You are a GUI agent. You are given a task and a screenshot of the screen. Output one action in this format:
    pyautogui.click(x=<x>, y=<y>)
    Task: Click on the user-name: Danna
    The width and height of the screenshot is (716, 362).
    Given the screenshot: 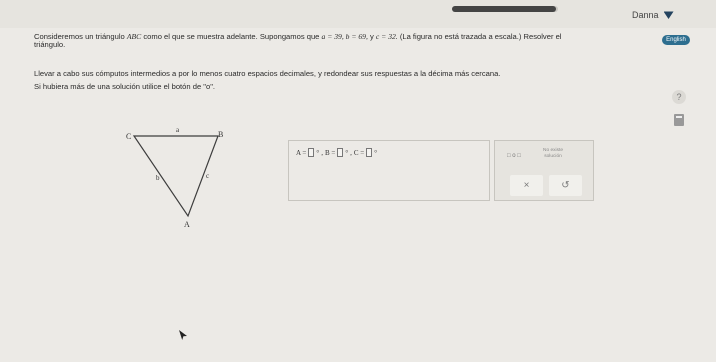 What is the action you would take?
    pyautogui.click(x=645, y=15)
    